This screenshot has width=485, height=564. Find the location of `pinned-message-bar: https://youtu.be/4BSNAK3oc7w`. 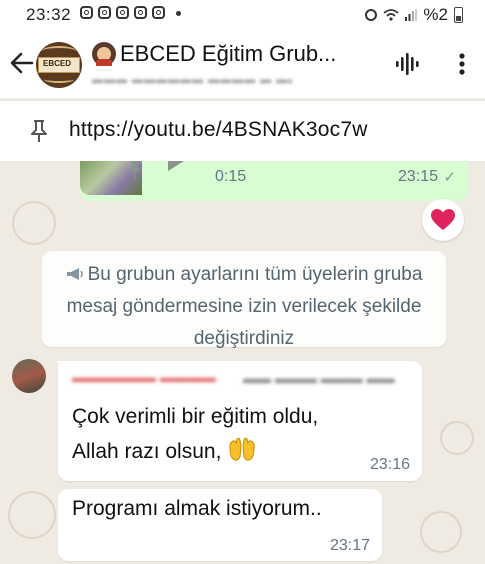

pinned-message-bar: https://youtu.be/4BSNAK3oc7w is located at coordinates (242, 131).